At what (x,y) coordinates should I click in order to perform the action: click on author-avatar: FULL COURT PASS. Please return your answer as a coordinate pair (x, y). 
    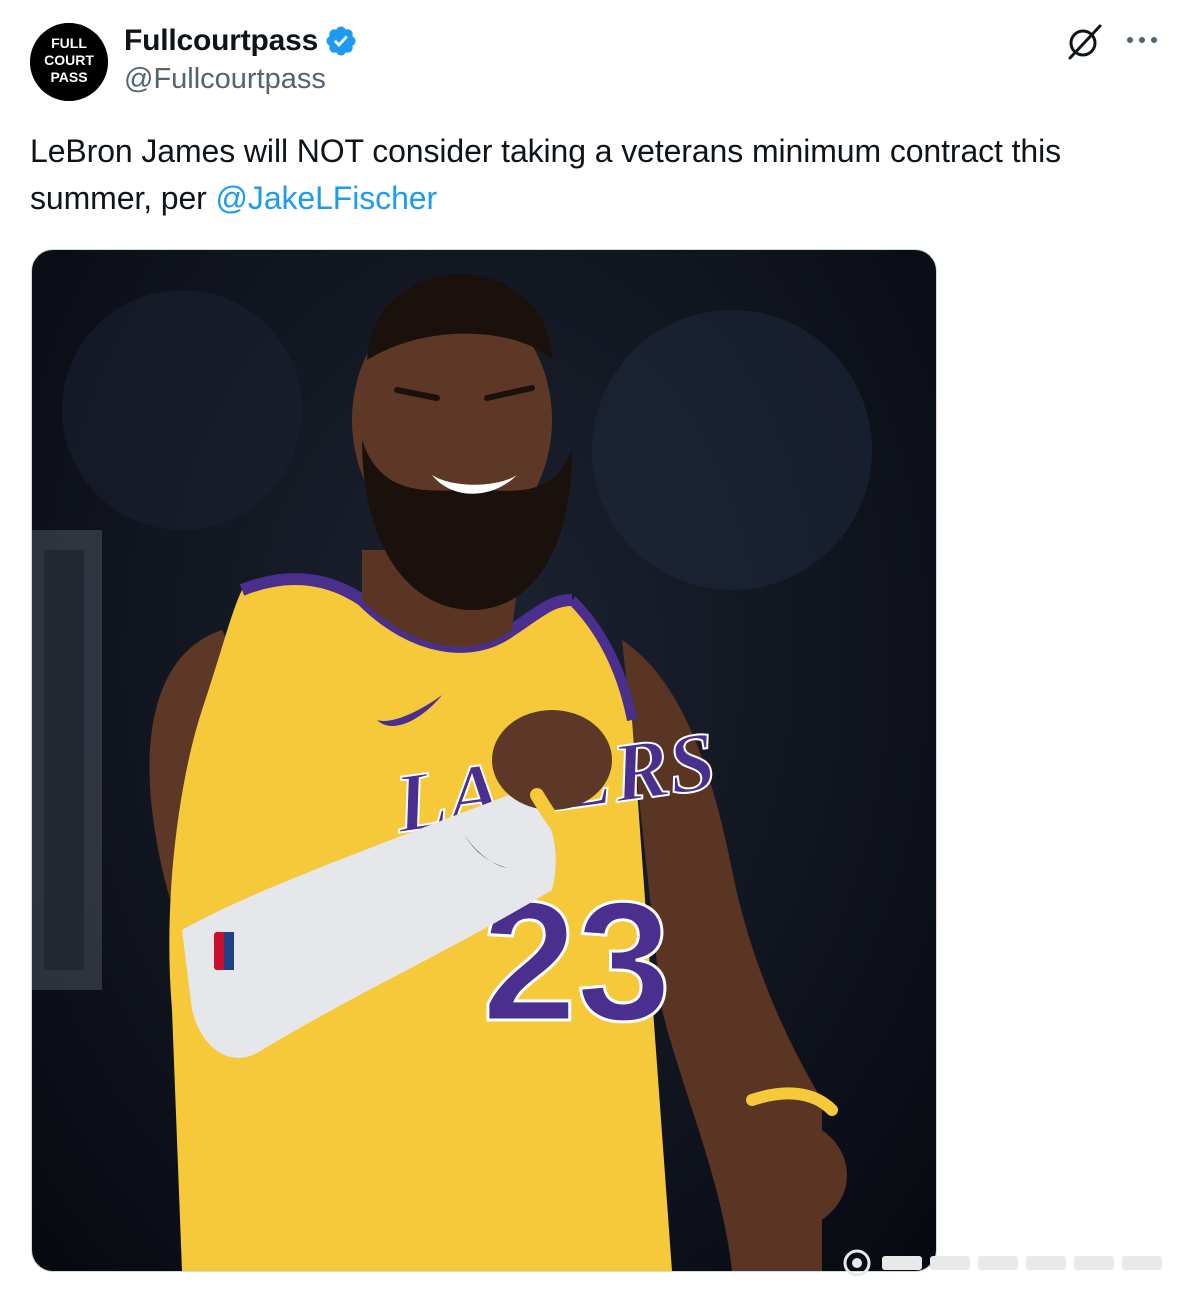
    Looking at the image, I should click on (69, 62).